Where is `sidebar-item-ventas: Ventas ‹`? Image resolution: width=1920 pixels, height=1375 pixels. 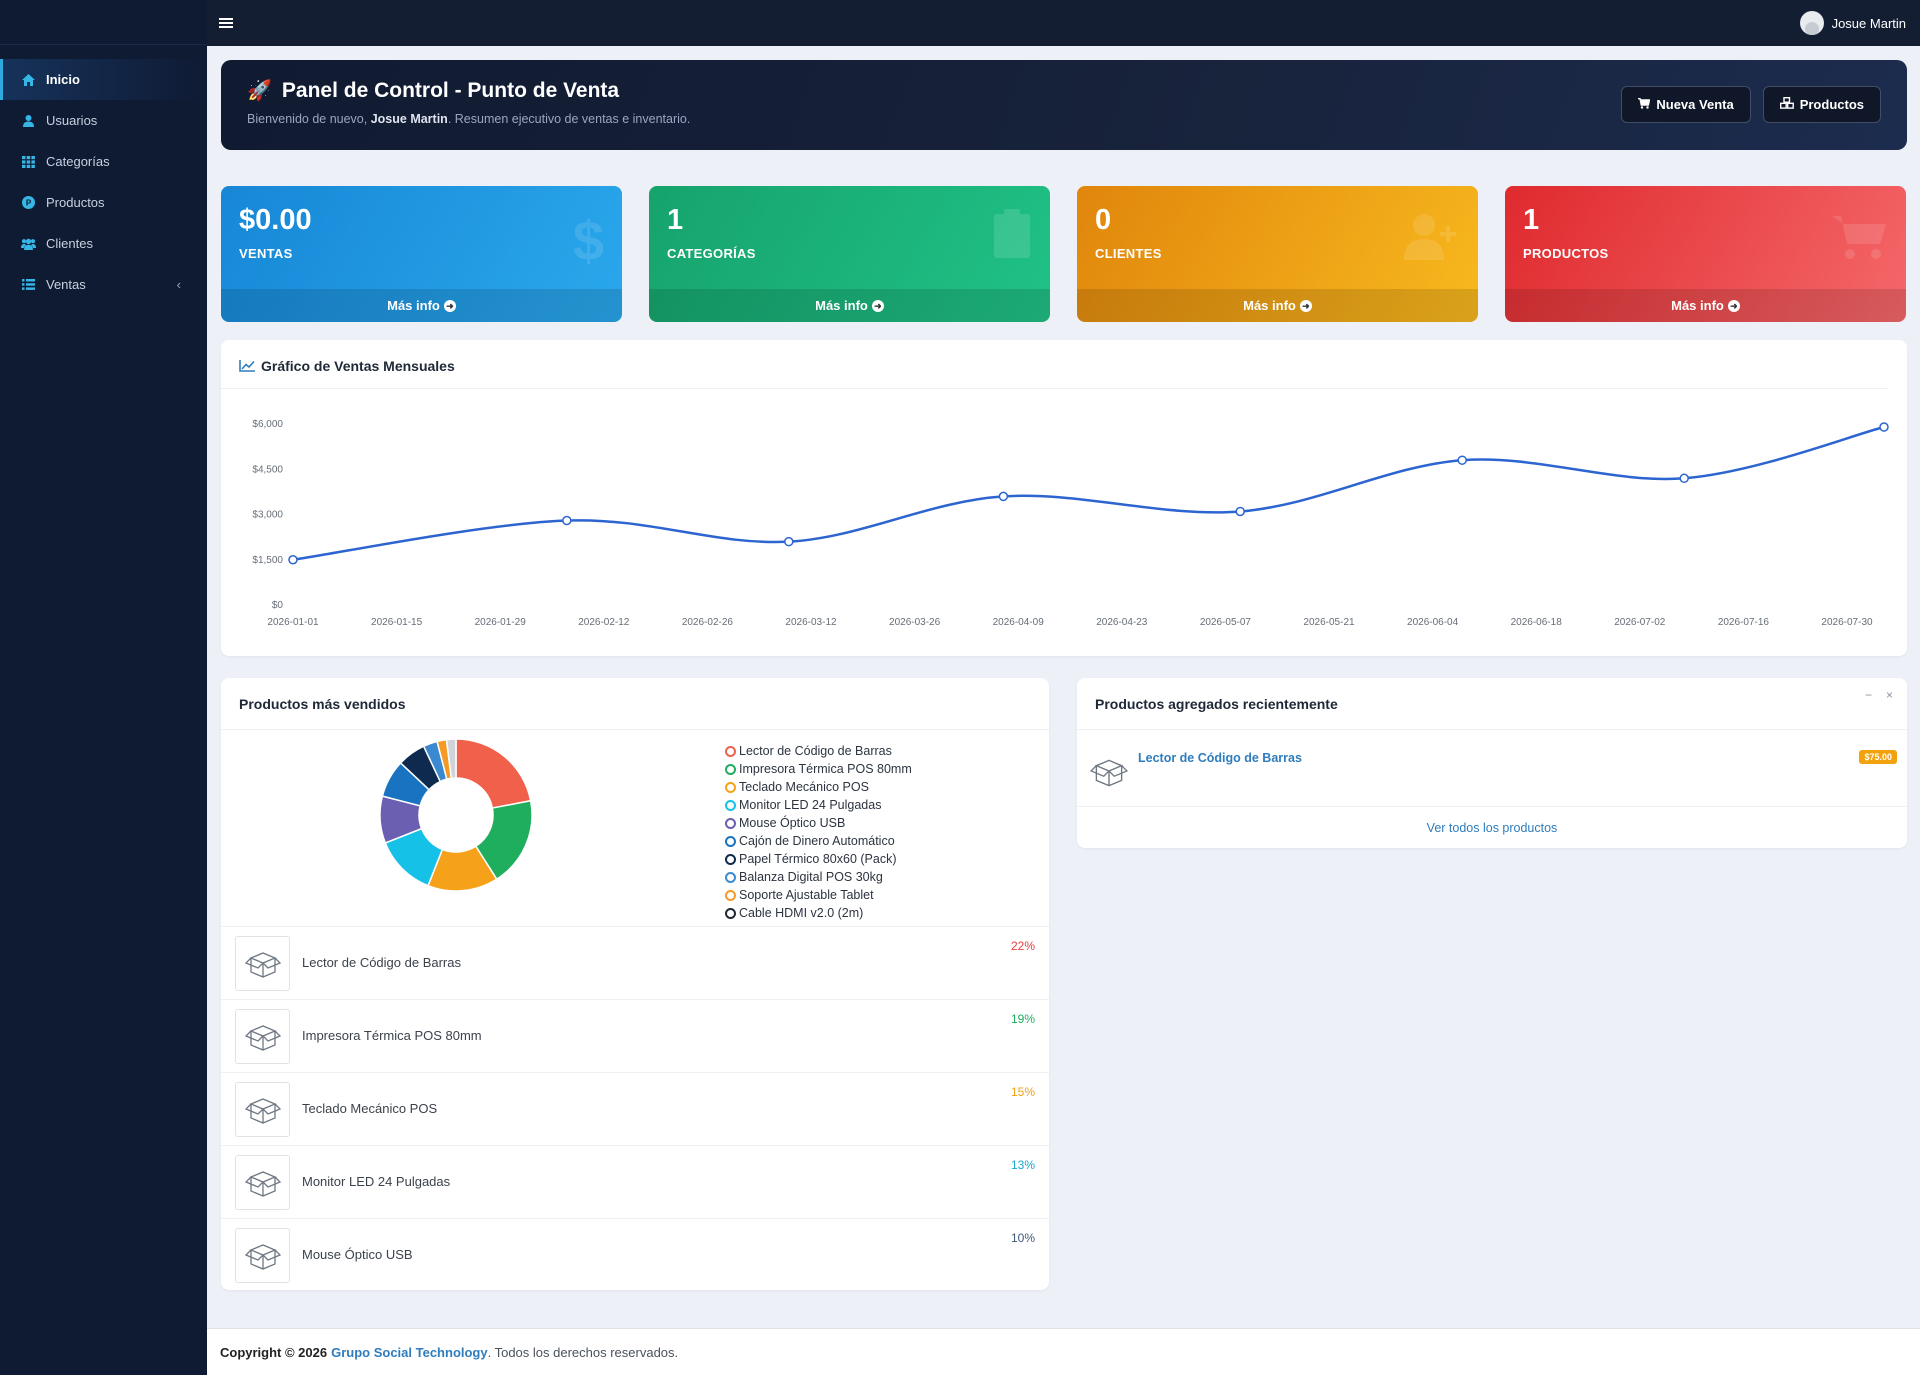
sidebar-item-ventas: Ventas ‹ is located at coordinates (103, 284).